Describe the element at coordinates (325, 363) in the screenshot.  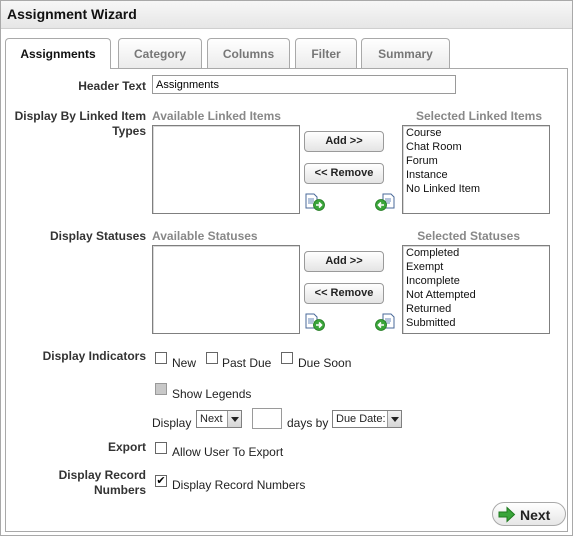
I see `due-soon-checkbox-label: Due Soon` at that location.